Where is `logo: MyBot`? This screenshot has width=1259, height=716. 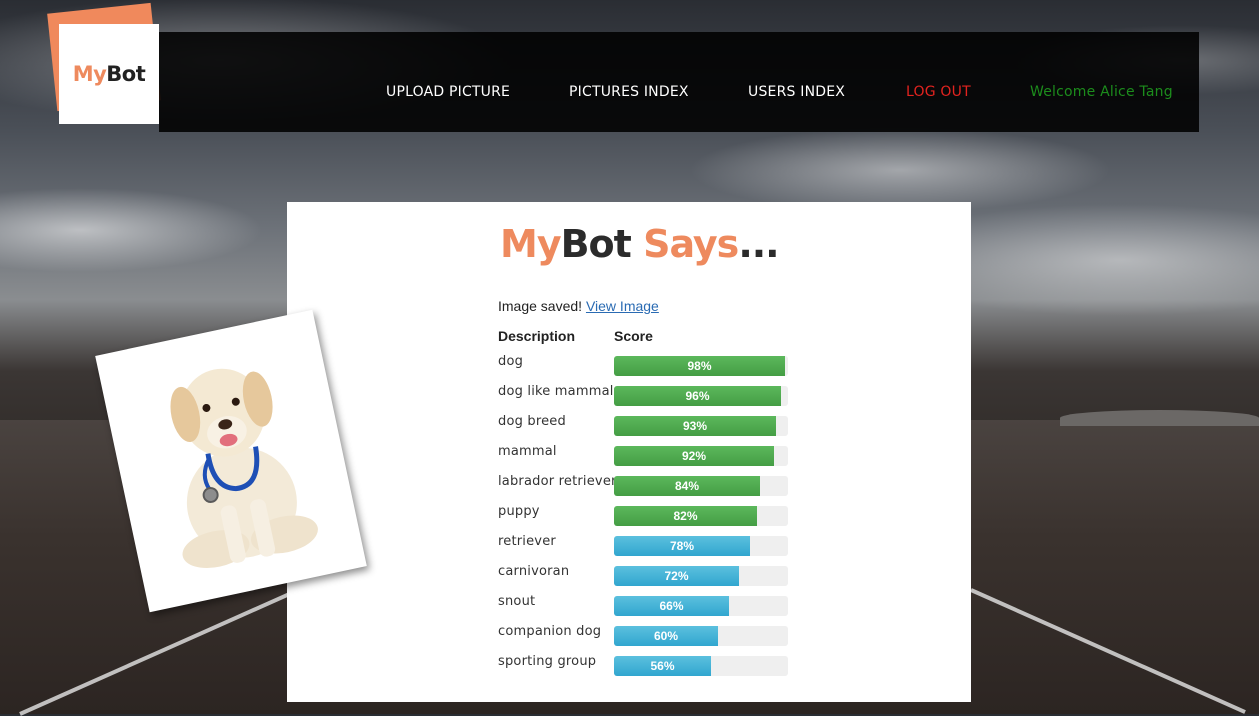 logo: MyBot is located at coordinates (109, 74).